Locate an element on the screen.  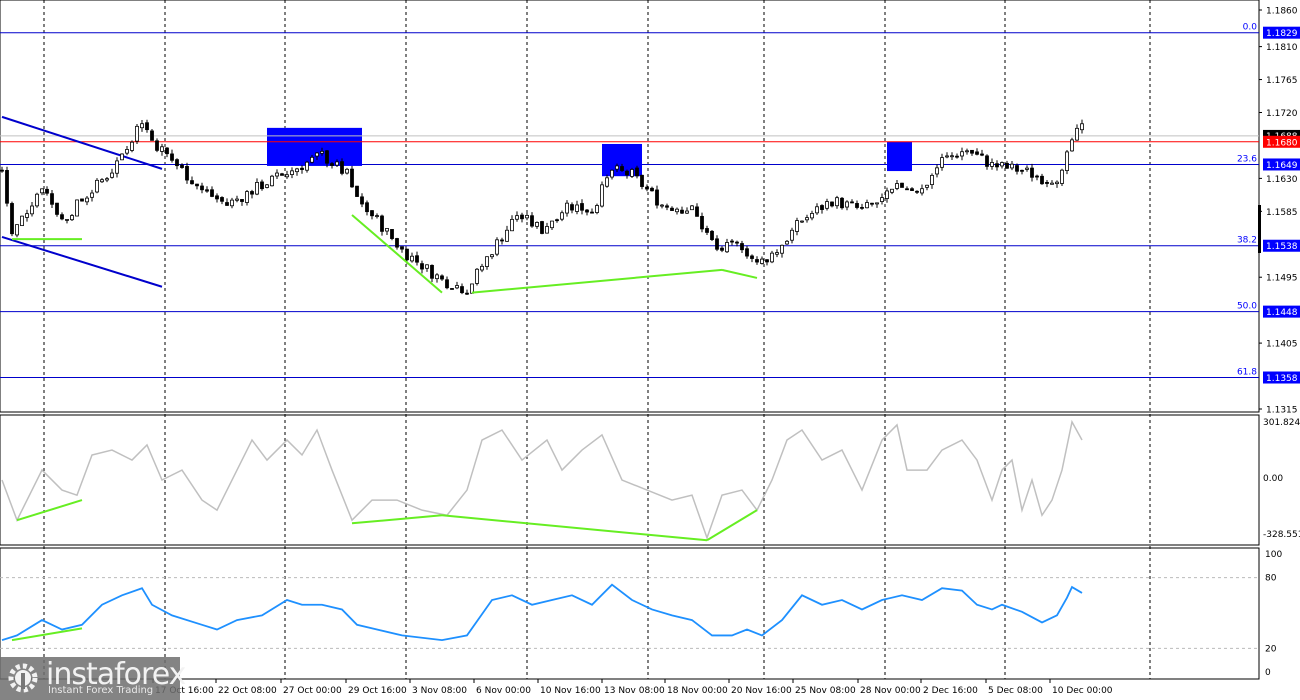
stochastic-divergence-line is located at coordinates (47, 634).